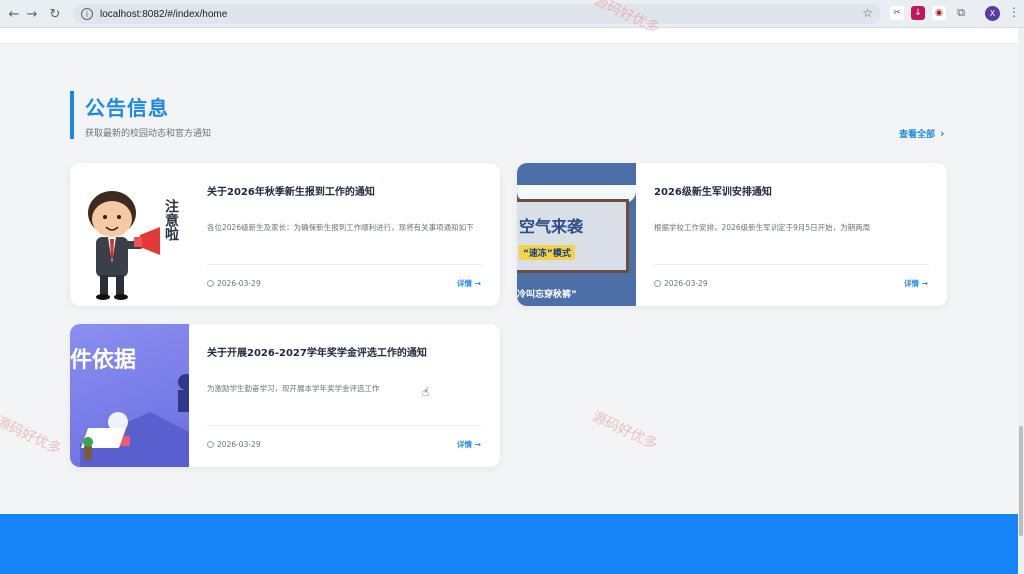 This screenshot has width=1024, height=574. I want to click on office-illustration, so click(134, 420).